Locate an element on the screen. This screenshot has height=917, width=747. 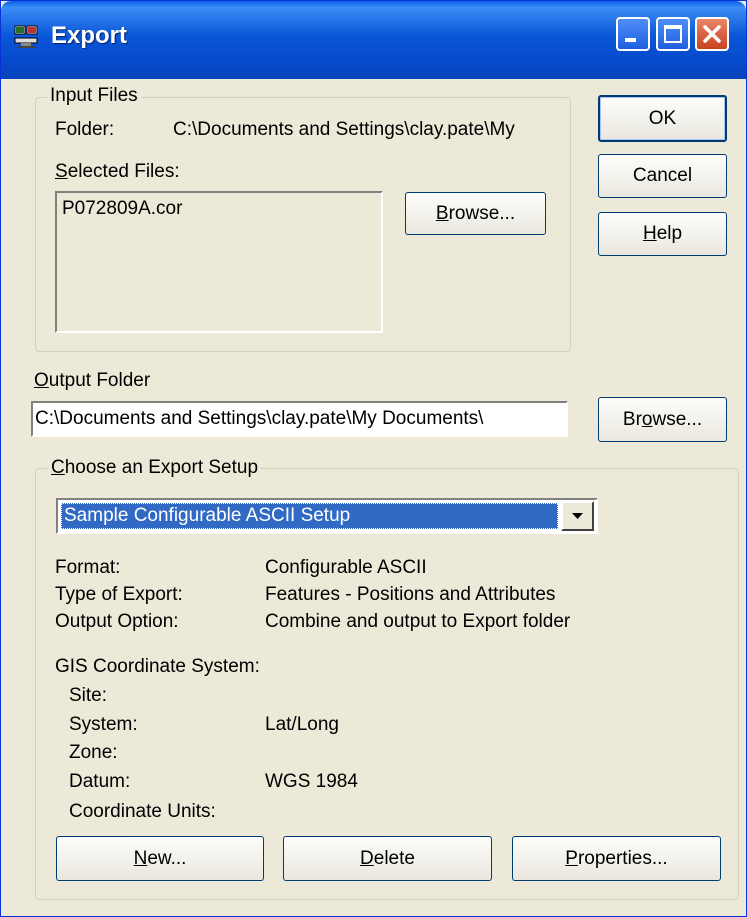
close-button is located at coordinates (712, 34).